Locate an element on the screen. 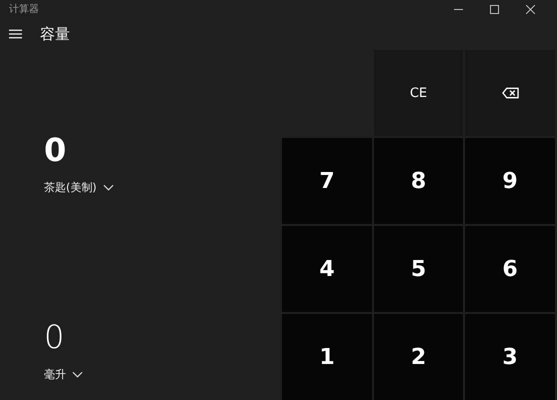 The image size is (557, 400). digit-key: 2 is located at coordinates (418, 357).